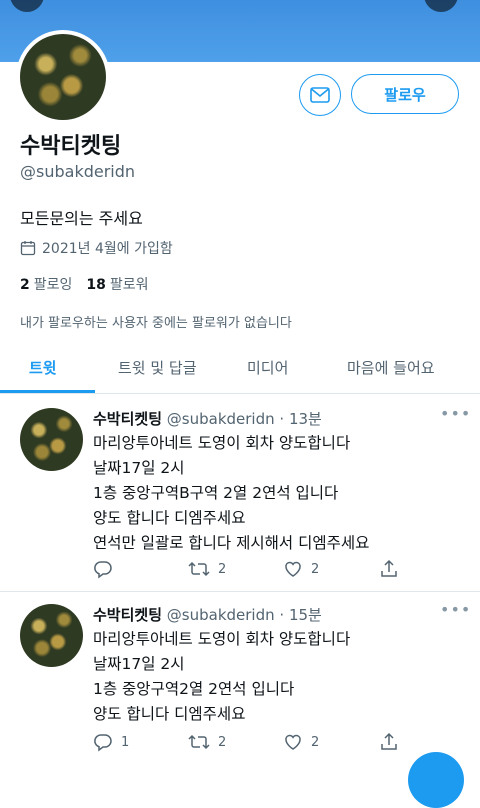  I want to click on tweet-time: · 15분, so click(300, 615).